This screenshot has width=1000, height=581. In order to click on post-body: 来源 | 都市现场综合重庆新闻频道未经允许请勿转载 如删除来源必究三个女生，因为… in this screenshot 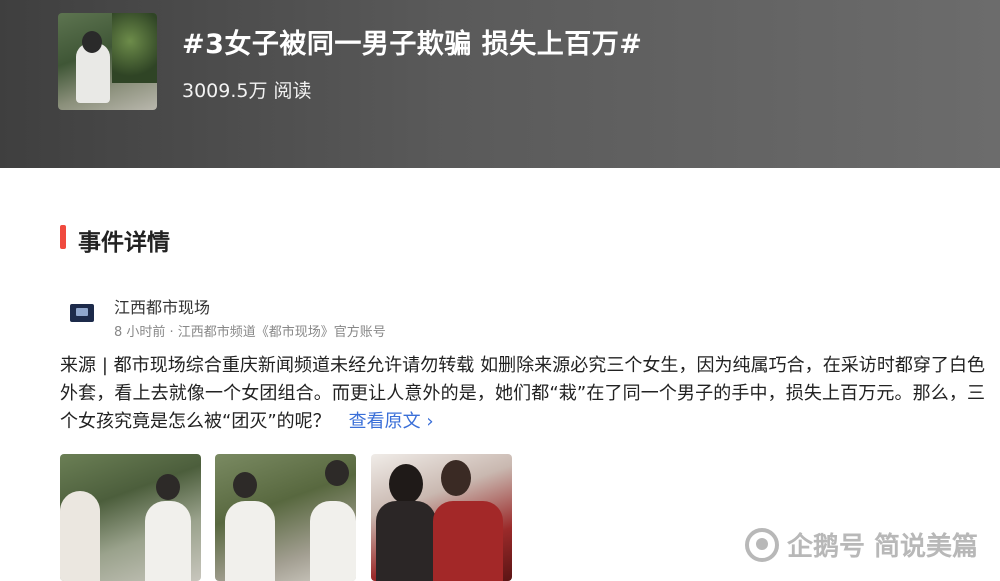, I will do `click(522, 394)`.